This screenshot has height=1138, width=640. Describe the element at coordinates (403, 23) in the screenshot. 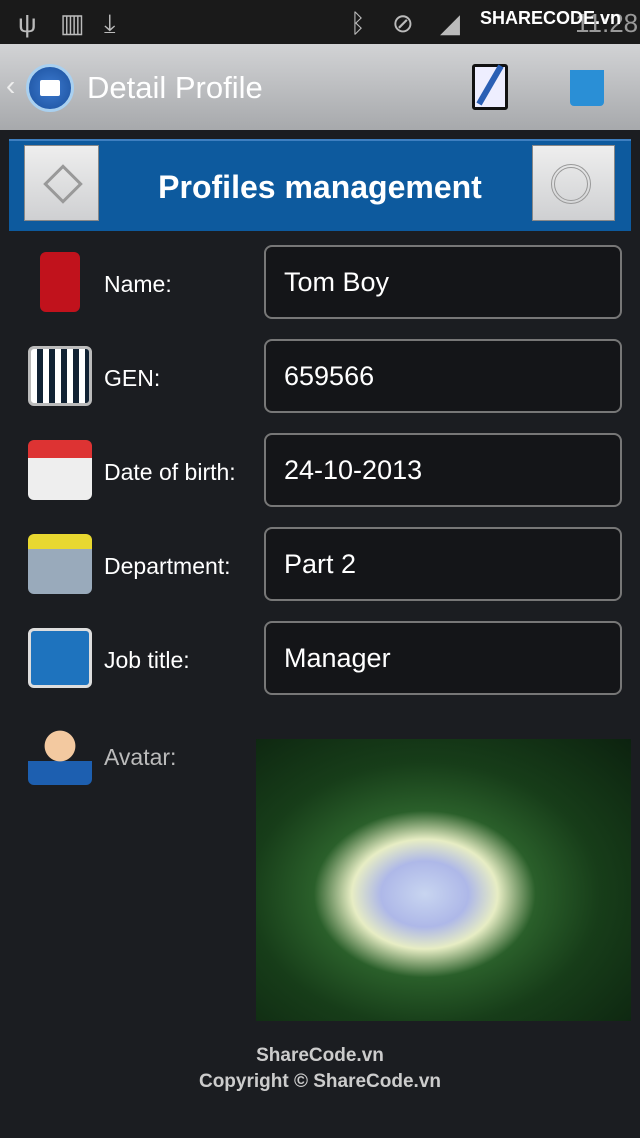

I see `mute-icon: ⊘` at that location.